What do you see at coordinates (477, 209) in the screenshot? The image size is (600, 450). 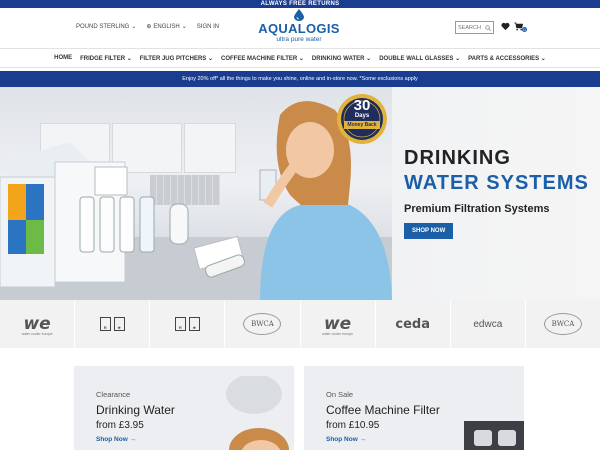 I see `hero-subtitle: Premium Filtration Systems` at bounding box center [477, 209].